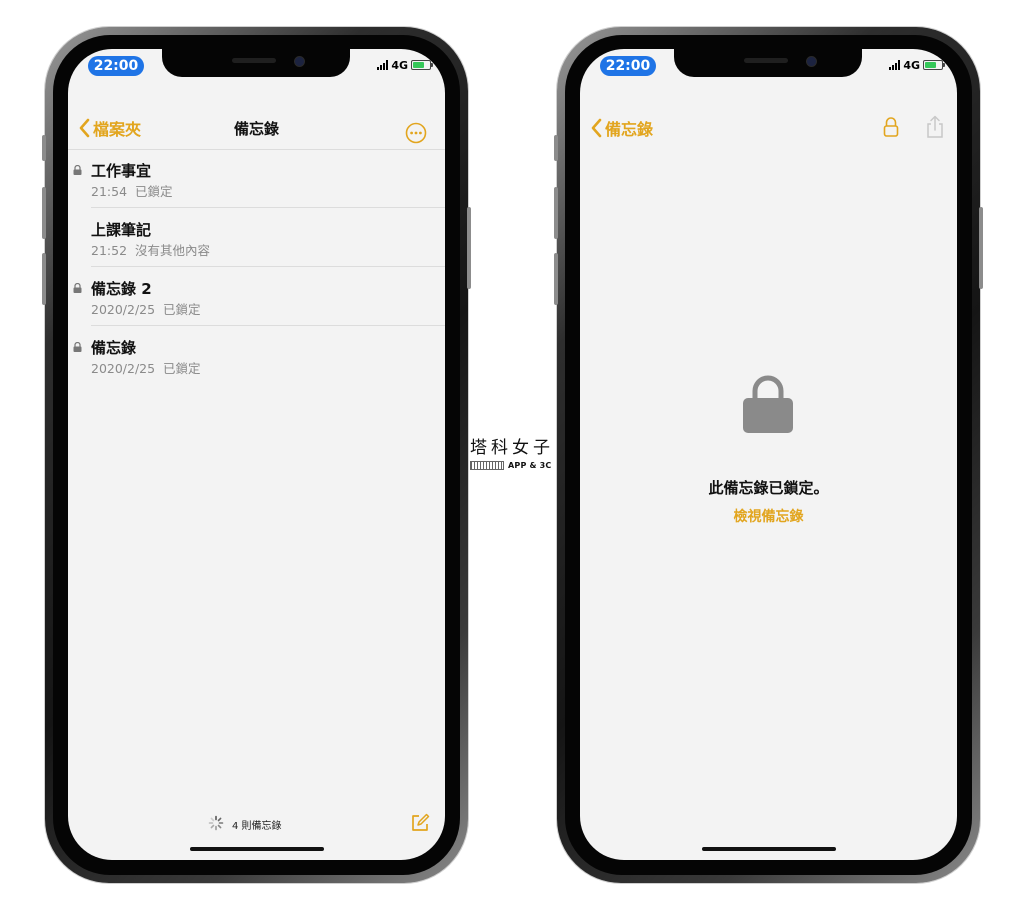 The image size is (1024, 910). Describe the element at coordinates (768, 516) in the screenshot. I see `view-note-link: 檢視備忘錄` at that location.